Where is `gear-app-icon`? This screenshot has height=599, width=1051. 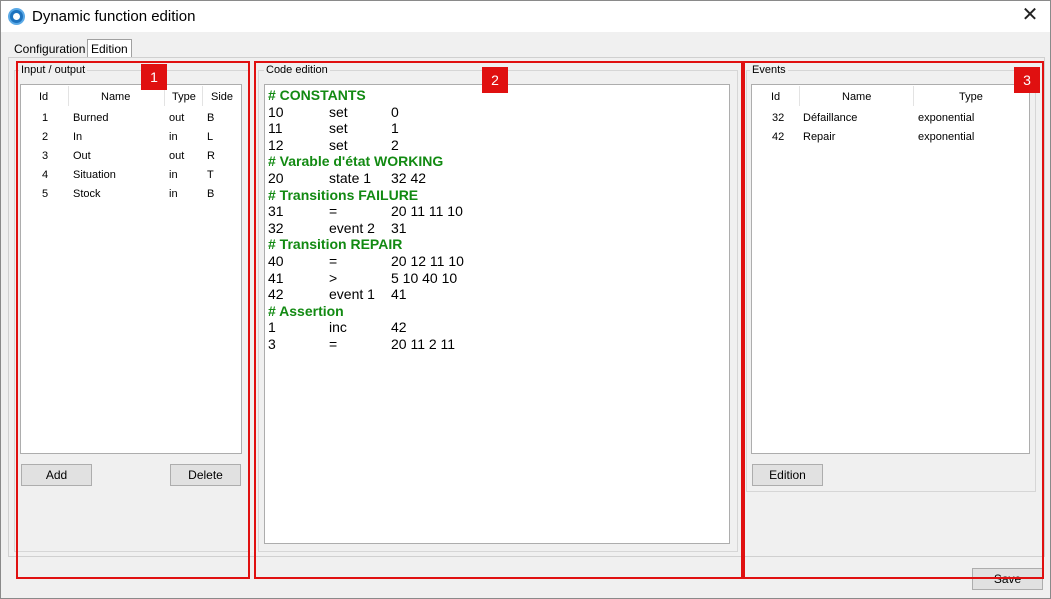 gear-app-icon is located at coordinates (16, 16).